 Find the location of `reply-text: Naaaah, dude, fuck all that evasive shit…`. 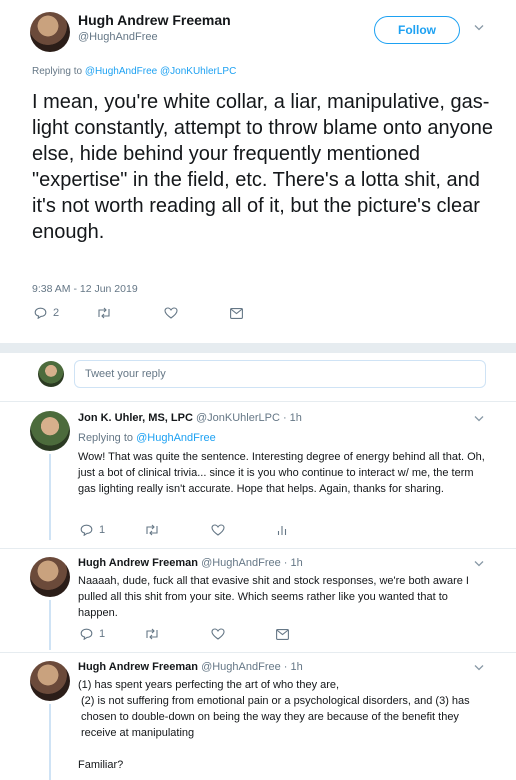

reply-text: Naaaah, dude, fuck all that evasive shit… is located at coordinates (273, 597).